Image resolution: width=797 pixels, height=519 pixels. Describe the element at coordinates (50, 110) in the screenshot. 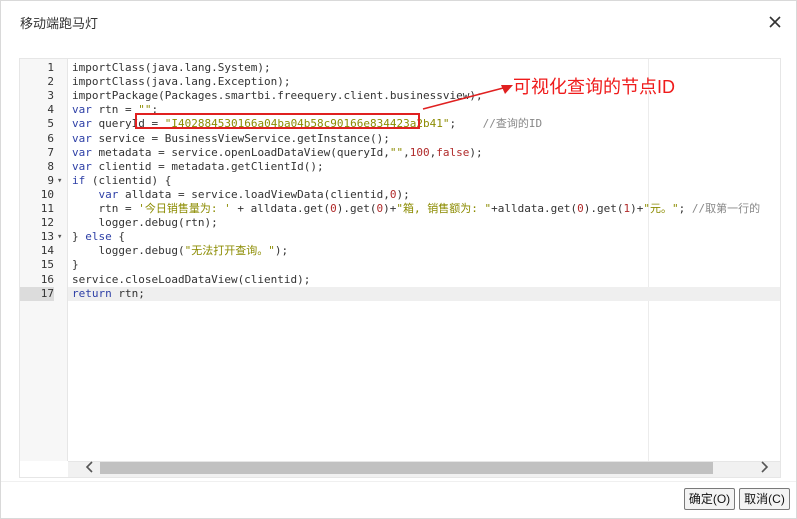

I see `line-number: 4` at that location.